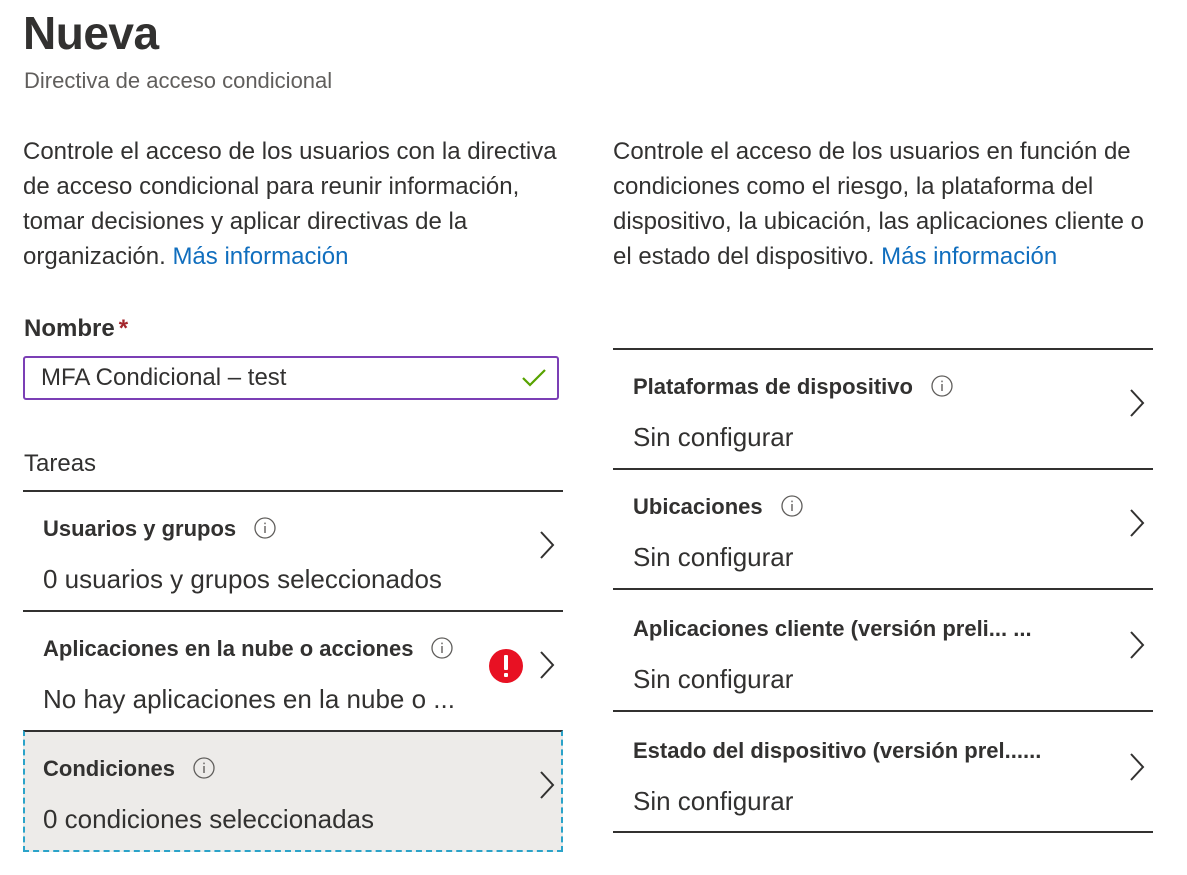 This screenshot has width=1187, height=875. Describe the element at coordinates (534, 378) in the screenshot. I see `checkmark-icon` at that location.